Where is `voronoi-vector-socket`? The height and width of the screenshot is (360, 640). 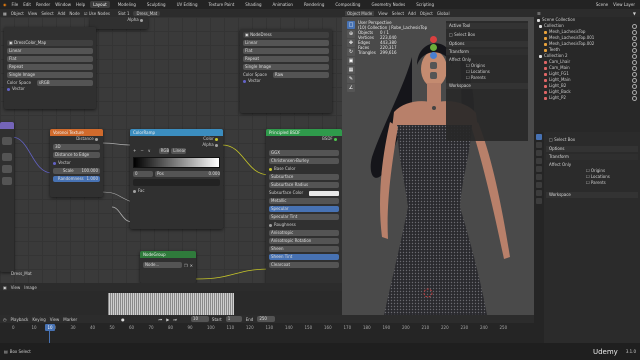 voronoi-vector-socket is located at coordinates (54, 163).